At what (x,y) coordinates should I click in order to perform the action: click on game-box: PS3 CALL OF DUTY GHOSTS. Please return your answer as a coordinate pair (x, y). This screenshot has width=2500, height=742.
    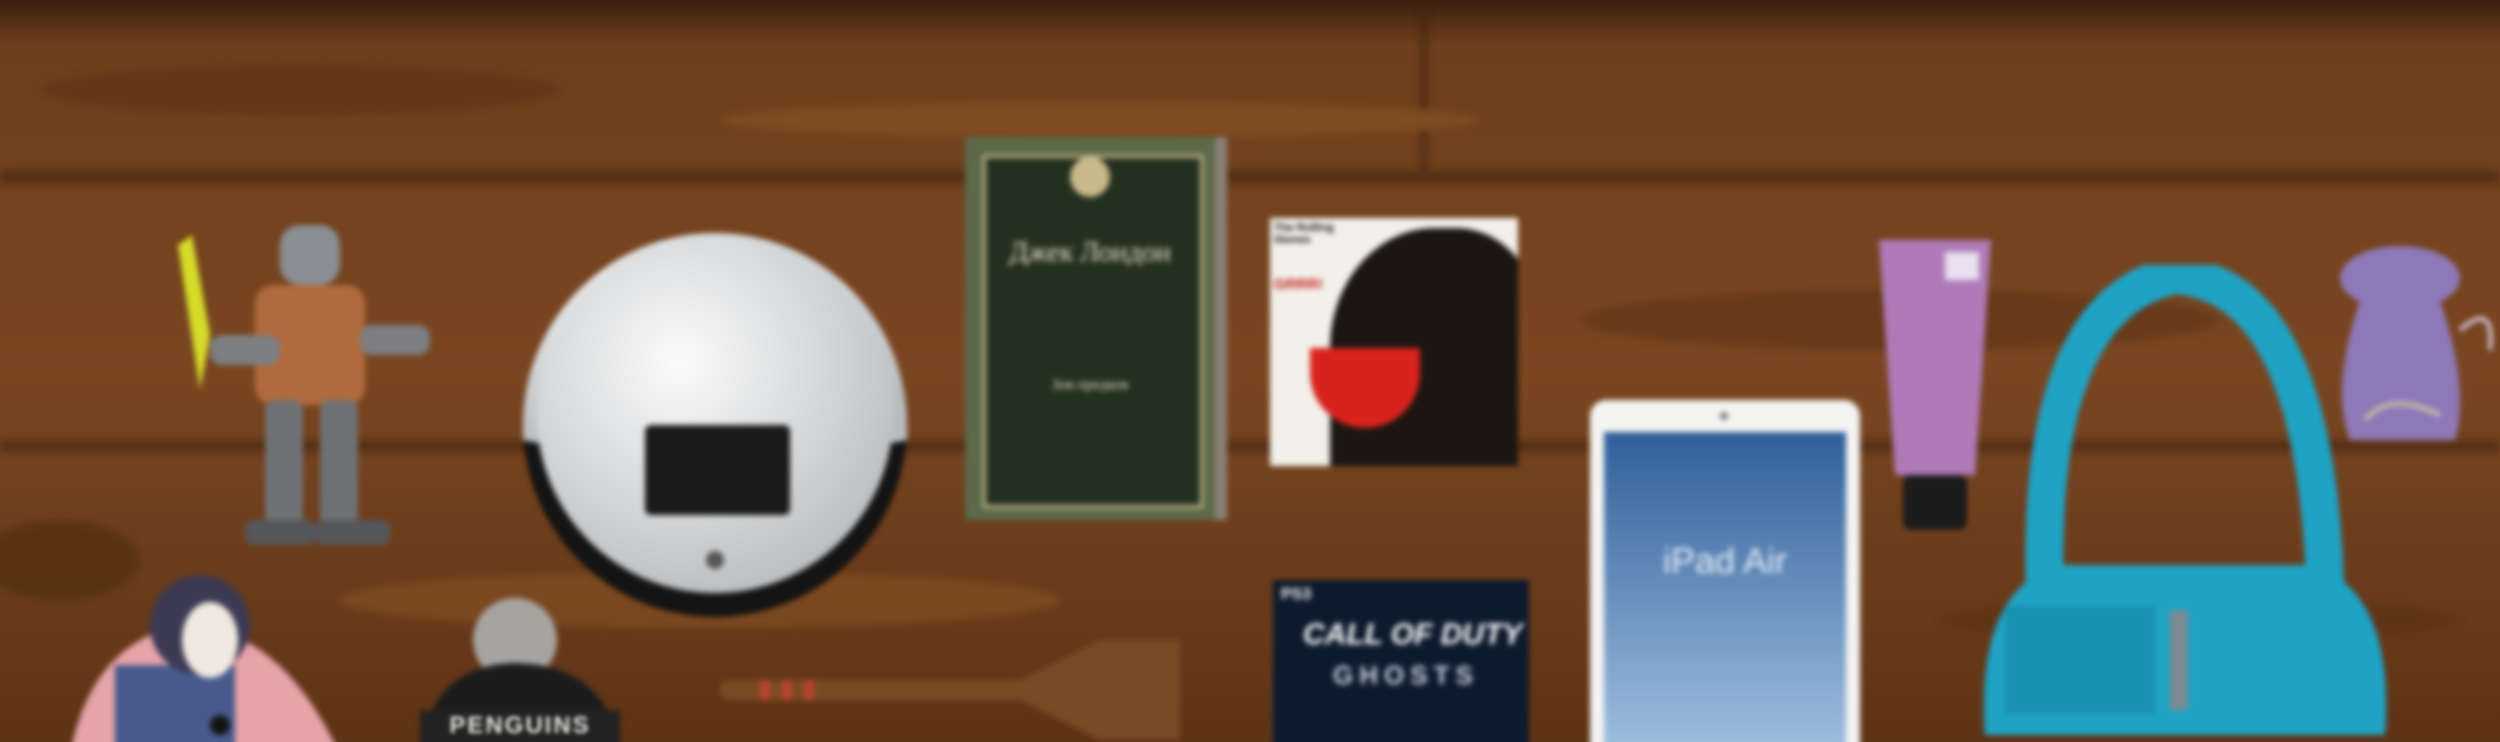
    Looking at the image, I should click on (1401, 661).